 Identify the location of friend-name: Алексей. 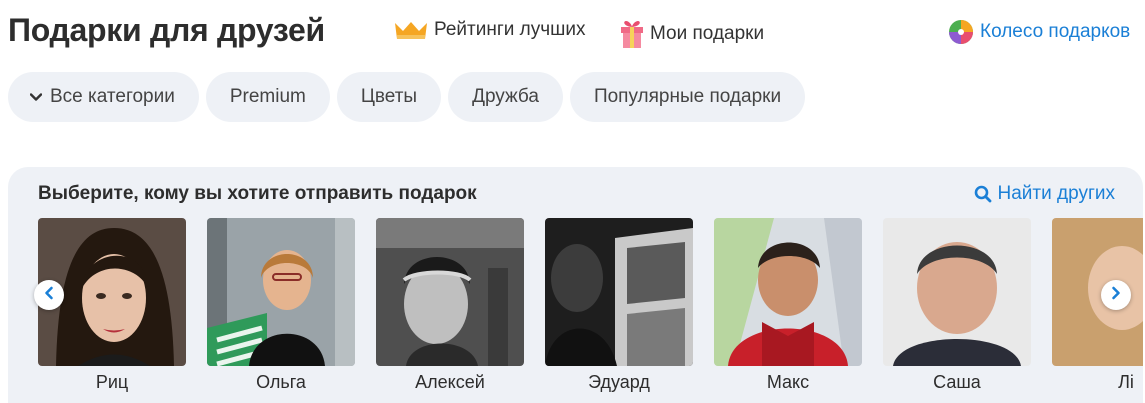
(450, 382).